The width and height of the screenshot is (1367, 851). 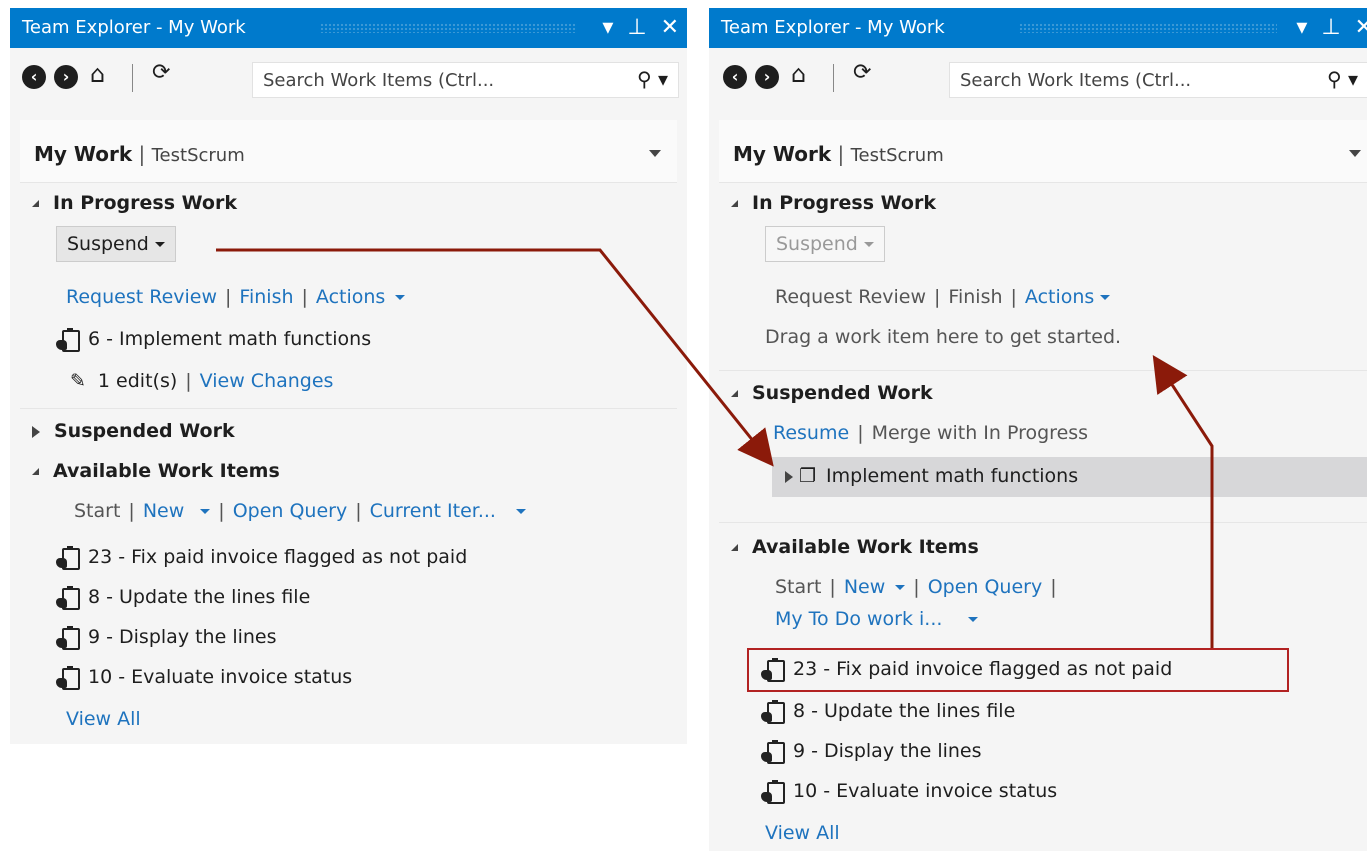 I want to click on suspended-set-icon: ❐, so click(x=808, y=476).